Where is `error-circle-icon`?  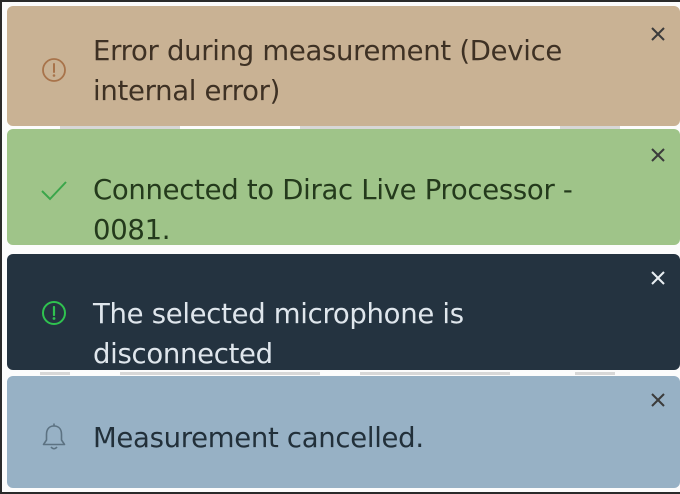 error-circle-icon is located at coordinates (54, 70).